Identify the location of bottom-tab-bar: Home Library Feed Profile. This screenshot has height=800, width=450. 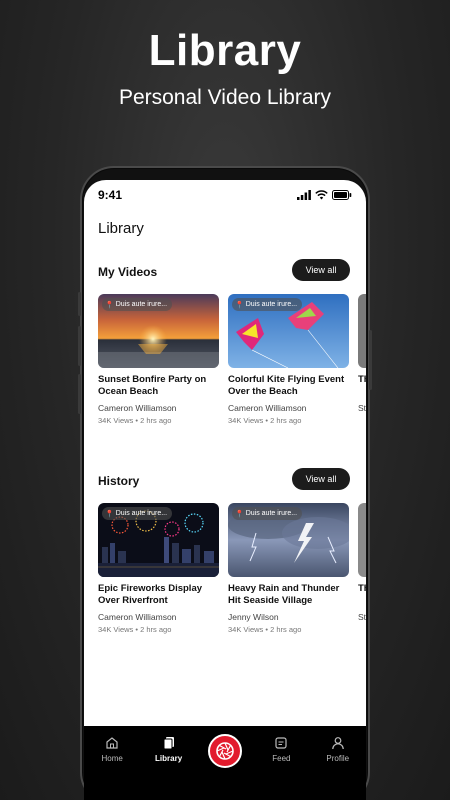
(225, 763).